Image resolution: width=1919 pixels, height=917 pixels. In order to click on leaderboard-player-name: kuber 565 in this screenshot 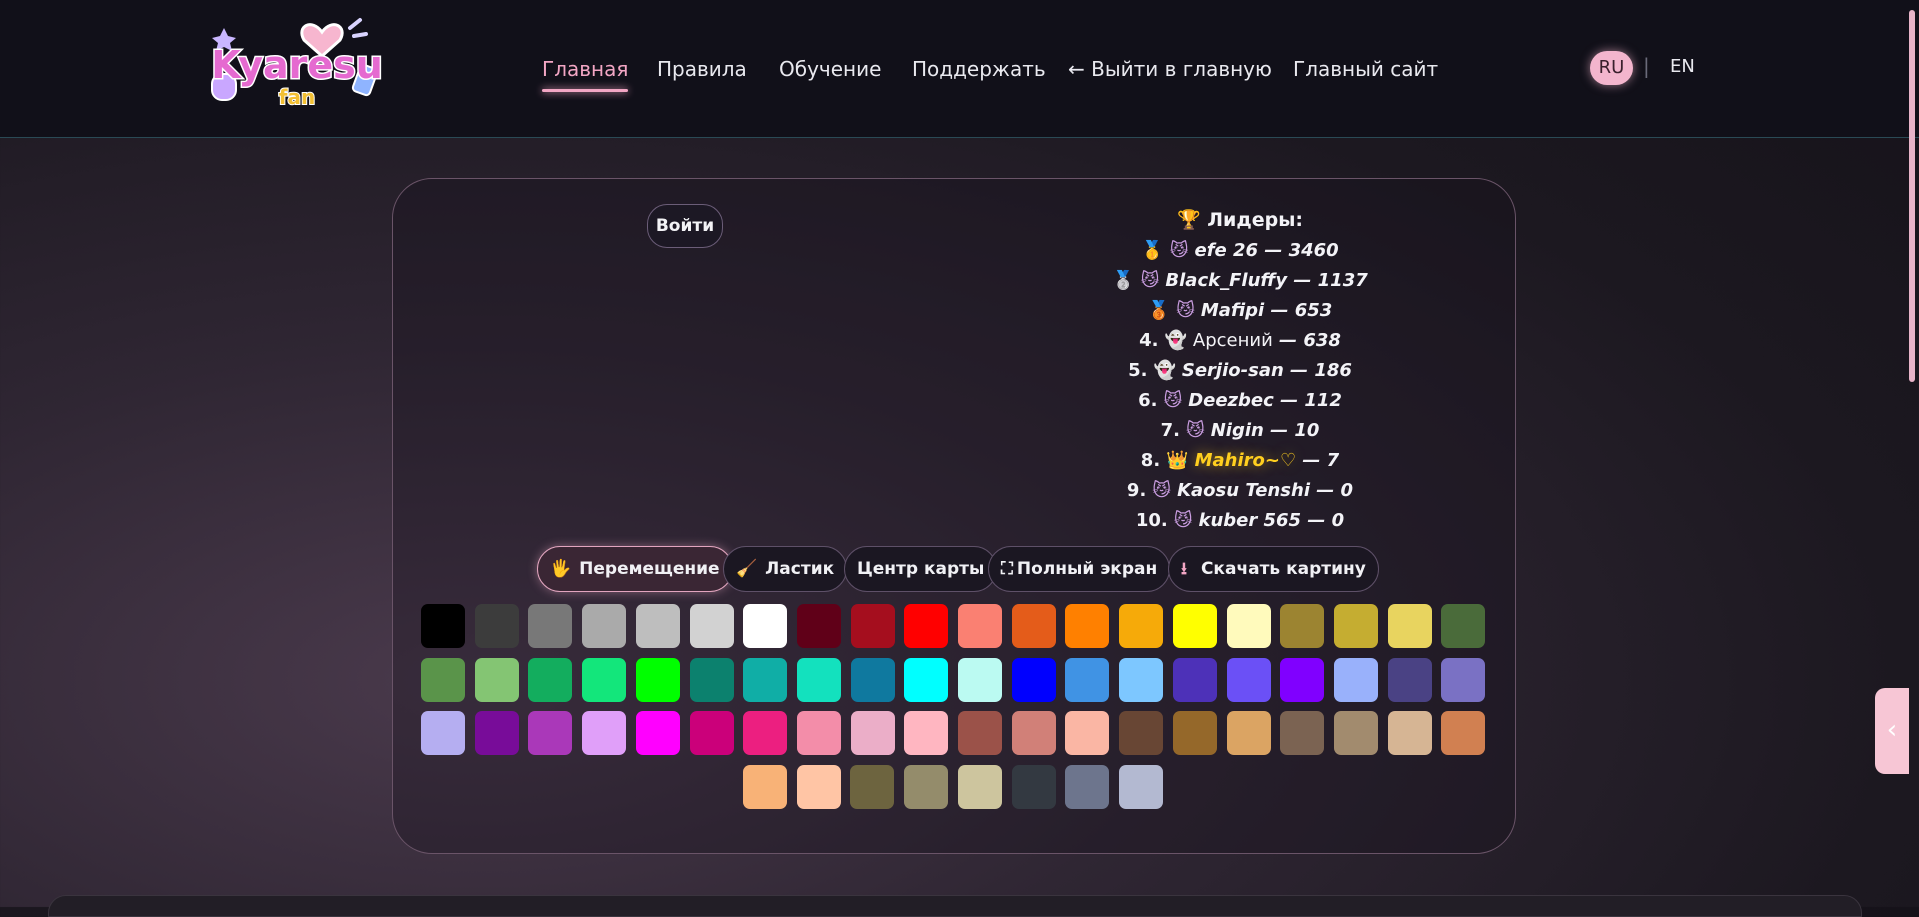, I will do `click(1250, 520)`.